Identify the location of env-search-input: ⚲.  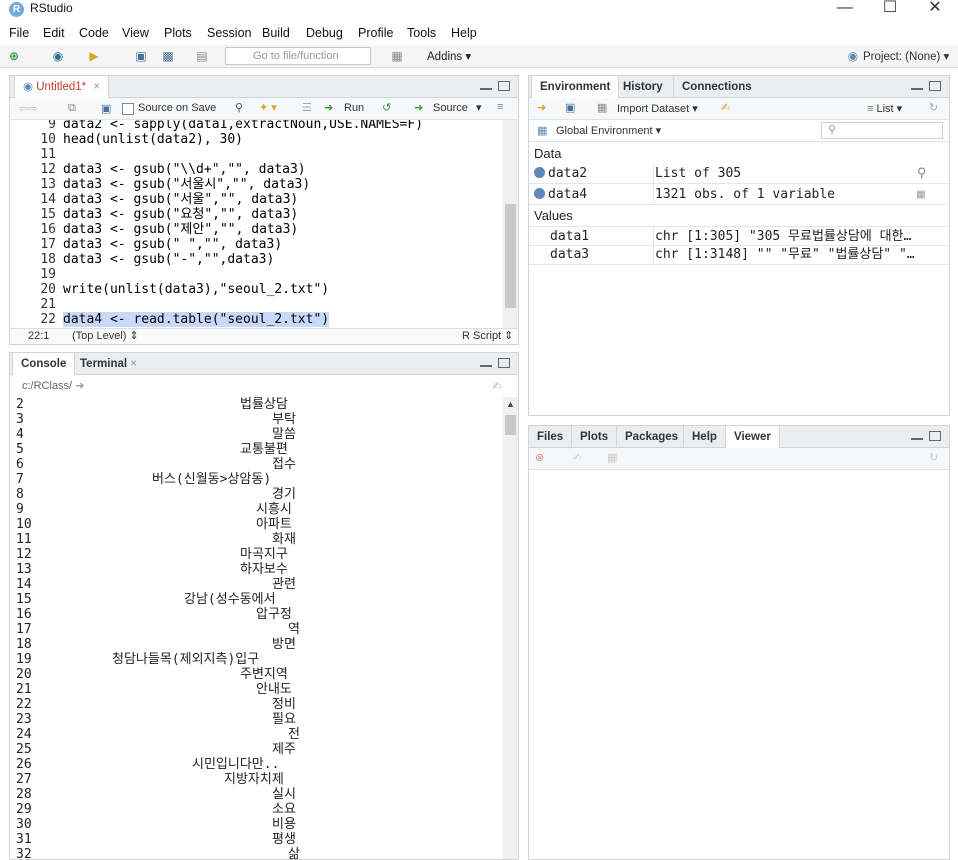
(882, 130).